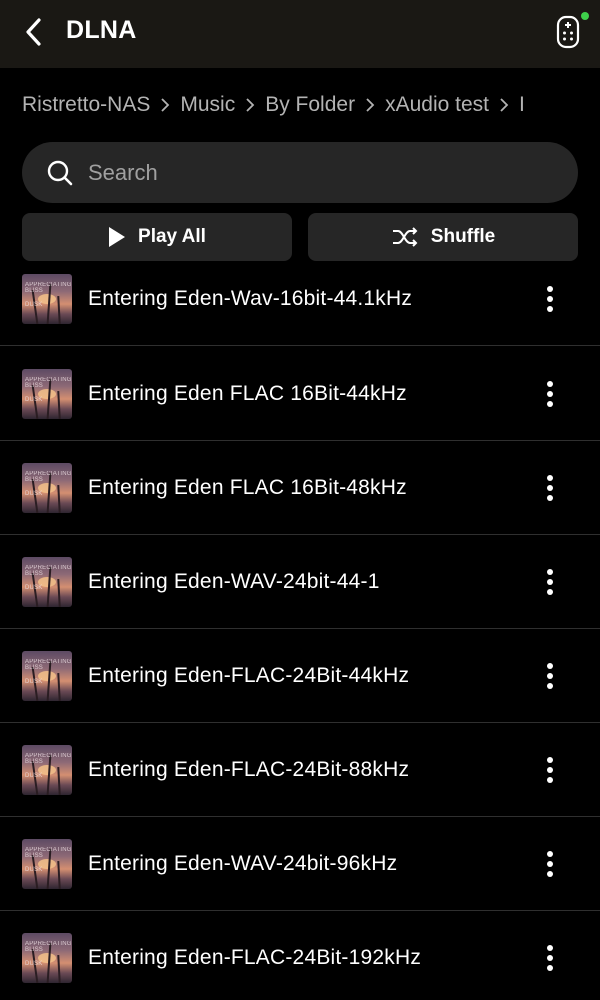  I want to click on back-button, so click(34, 32).